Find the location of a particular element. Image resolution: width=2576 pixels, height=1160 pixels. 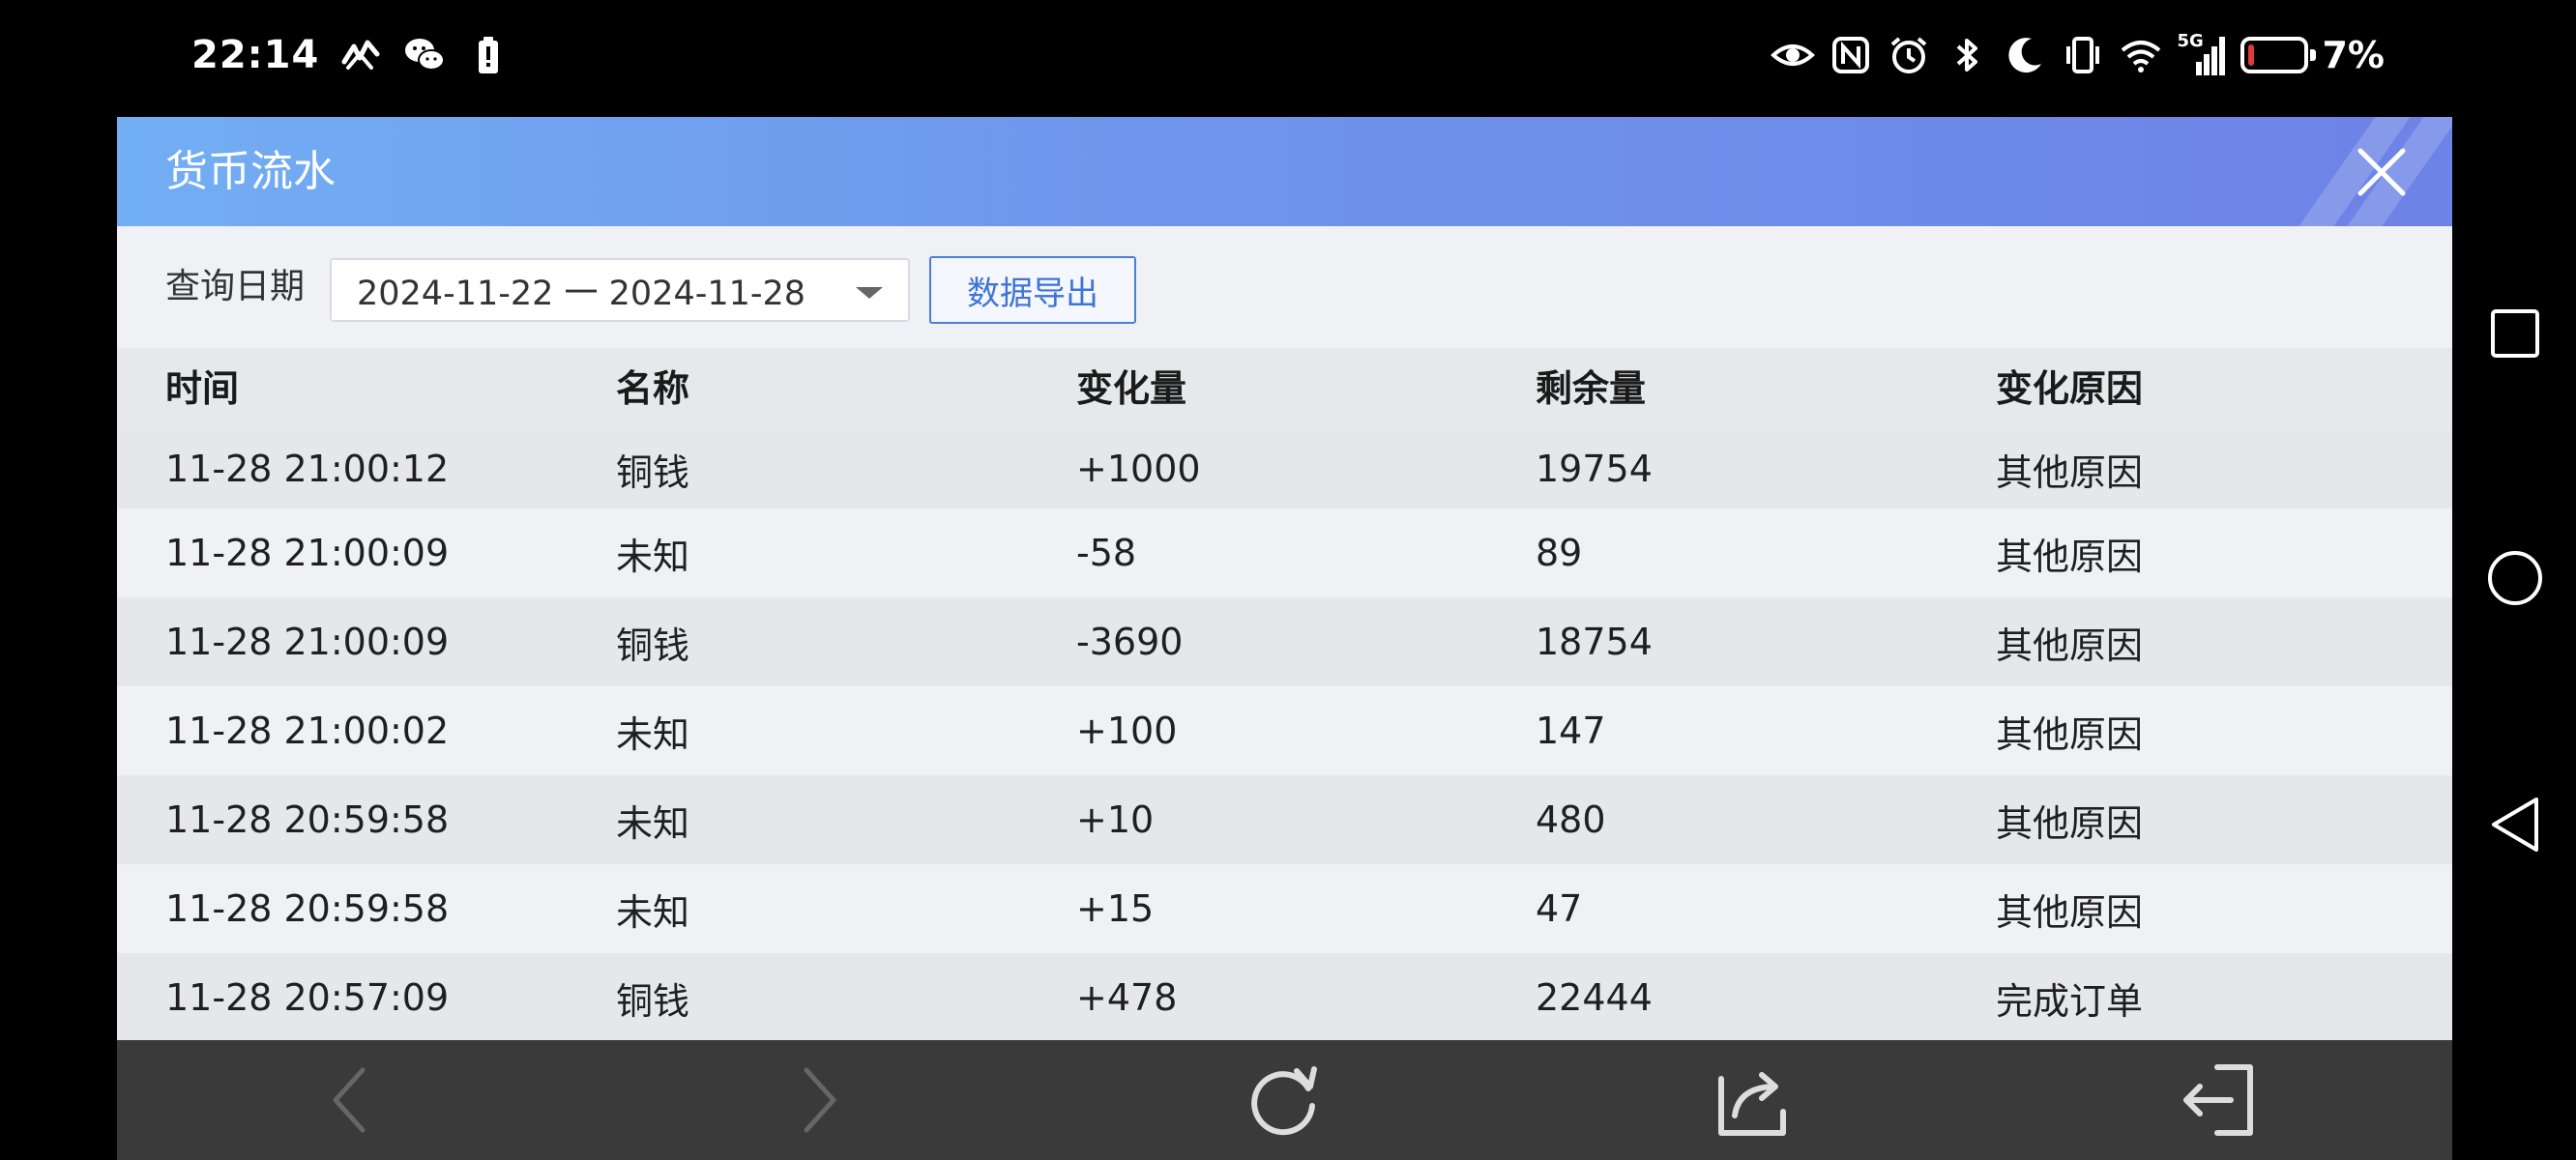

home-button is located at coordinates (2515, 578).